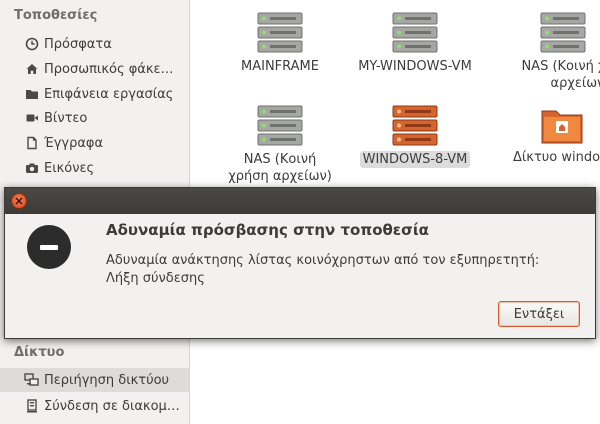 The width and height of the screenshot is (600, 424). I want to click on file-item-windows-8-vm: WINDOWS-8-VM, so click(415, 136).